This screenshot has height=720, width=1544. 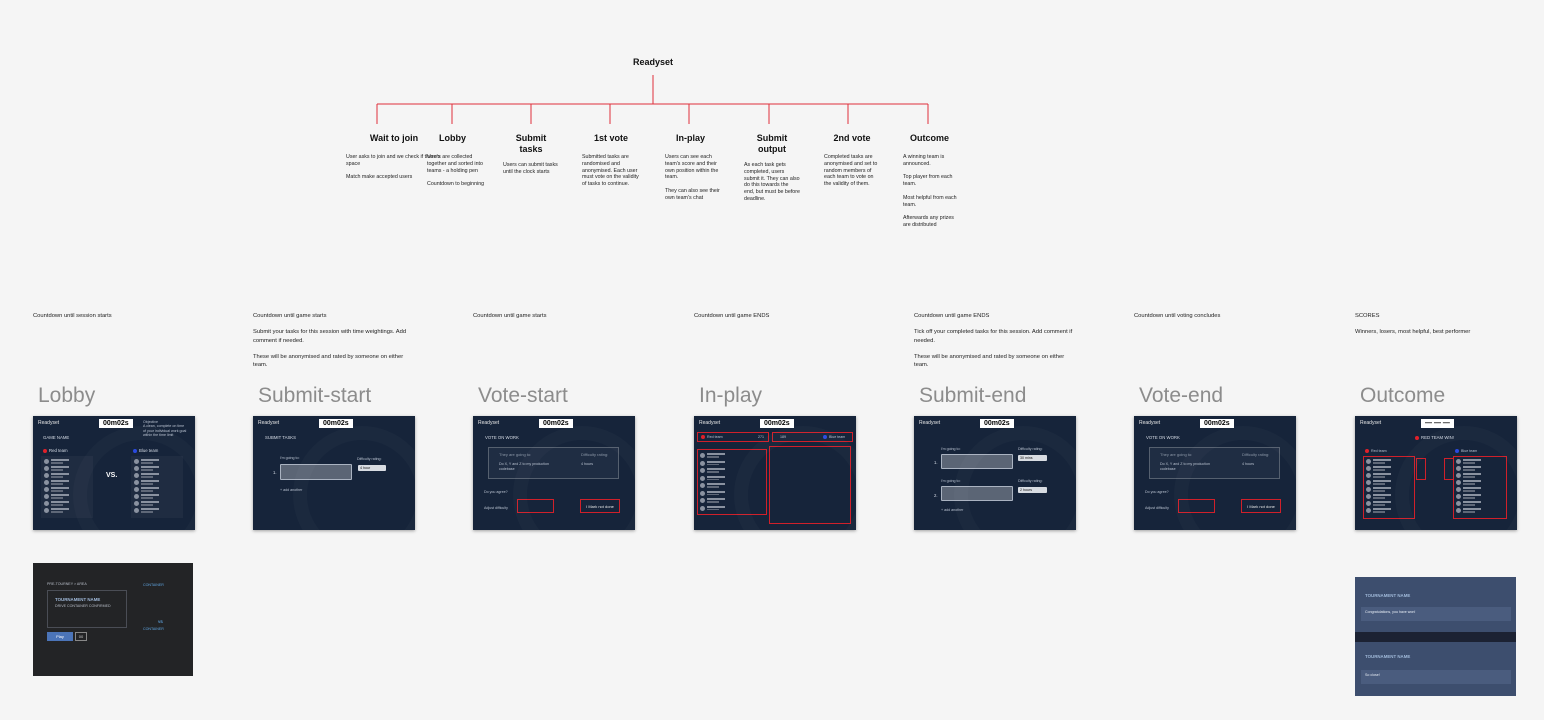 I want to click on red-team-header: Red team, so click(x=55, y=450).